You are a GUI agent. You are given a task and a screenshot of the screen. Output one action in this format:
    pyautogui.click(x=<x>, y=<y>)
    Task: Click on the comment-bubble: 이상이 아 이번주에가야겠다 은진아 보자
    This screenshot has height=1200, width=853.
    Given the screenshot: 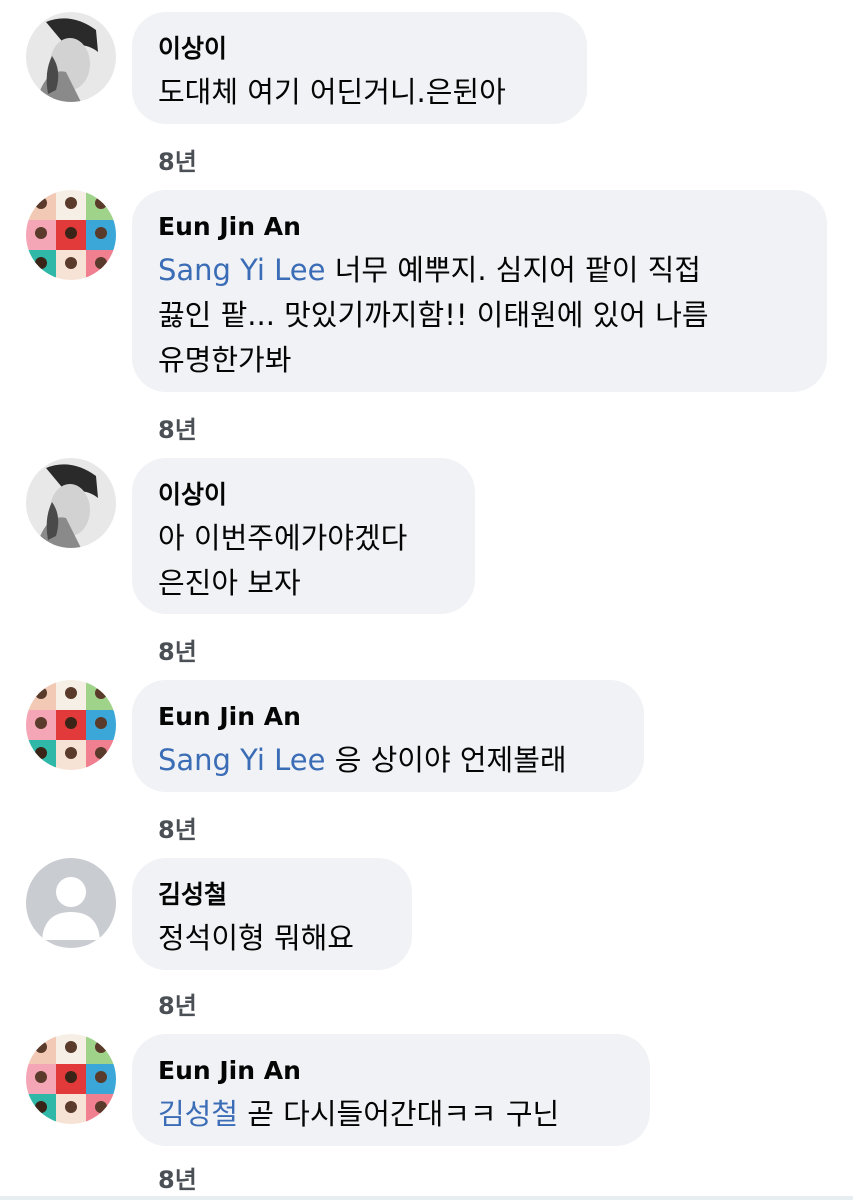 What is the action you would take?
    pyautogui.click(x=303, y=536)
    